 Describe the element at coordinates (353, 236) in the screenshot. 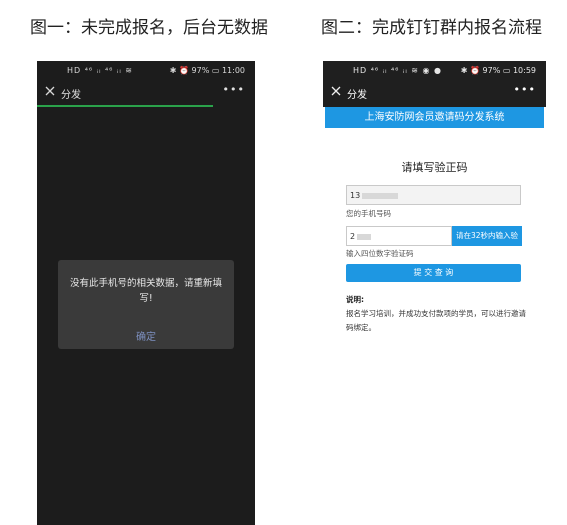

I see `code-value: 2` at that location.